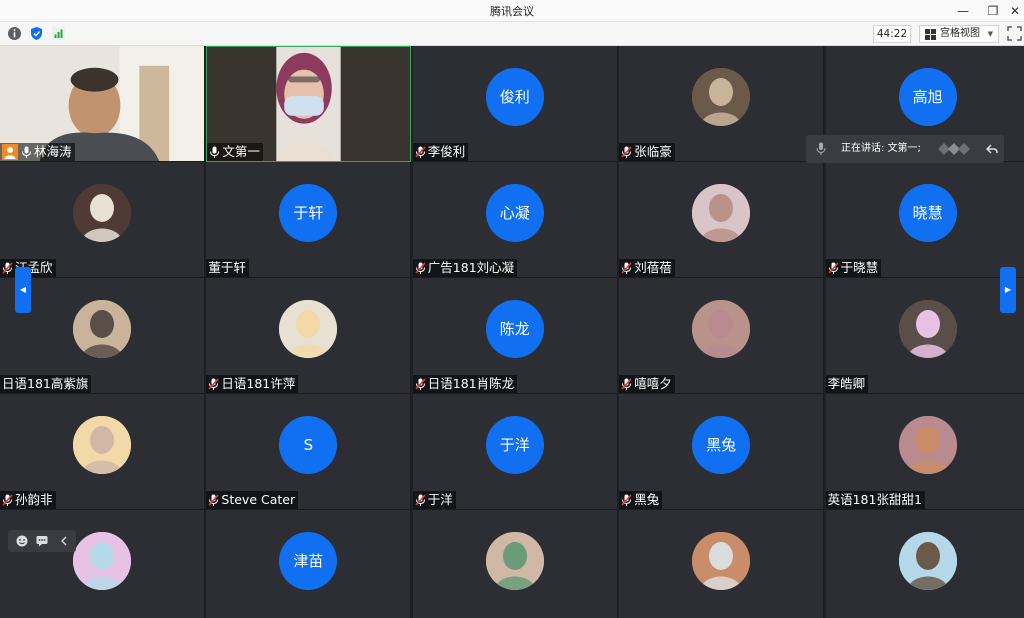  Describe the element at coordinates (252, 384) in the screenshot. I see `participant-name-tag: 日语181许萍` at that location.